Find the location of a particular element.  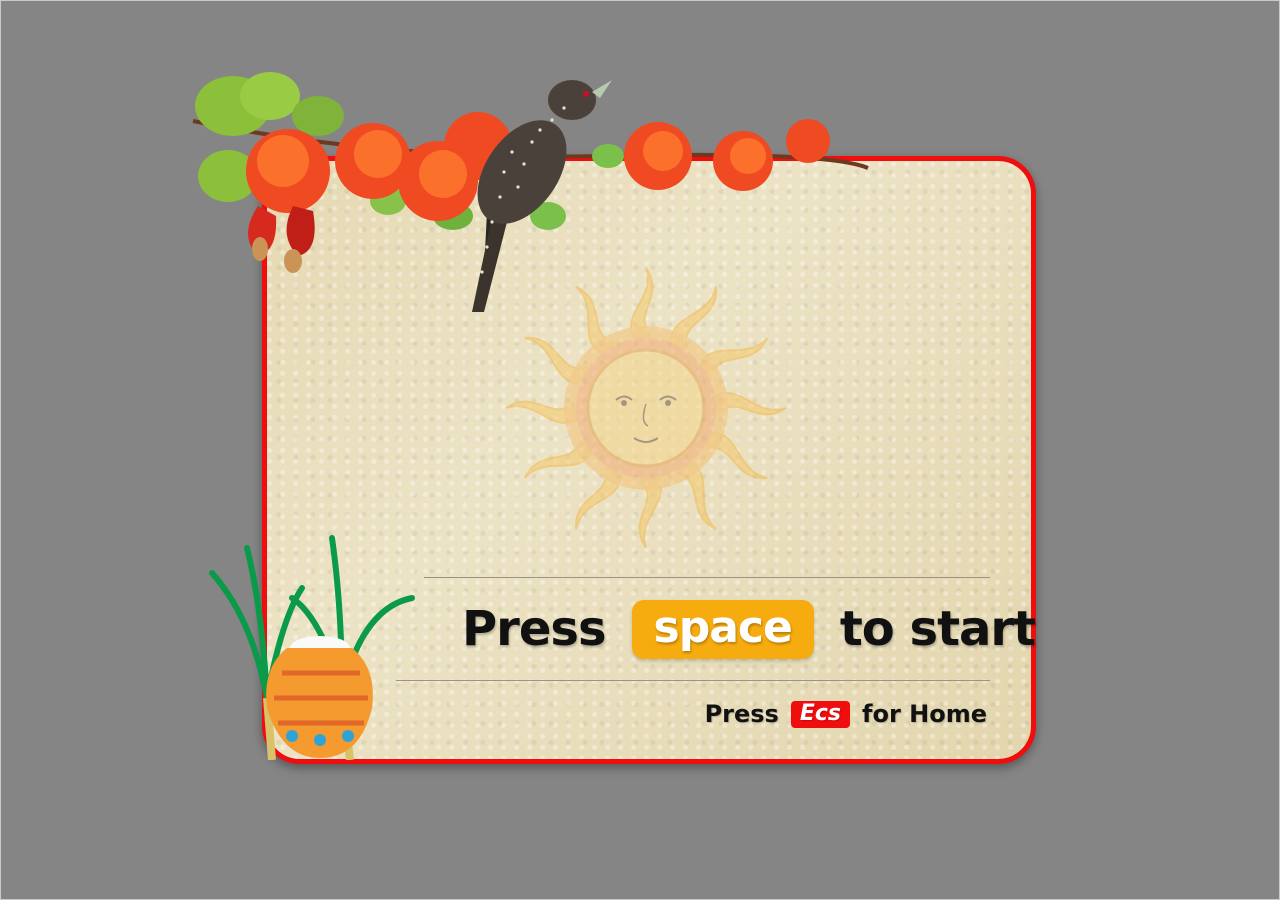

start-prompt-suffix: to start is located at coordinates (937, 629).